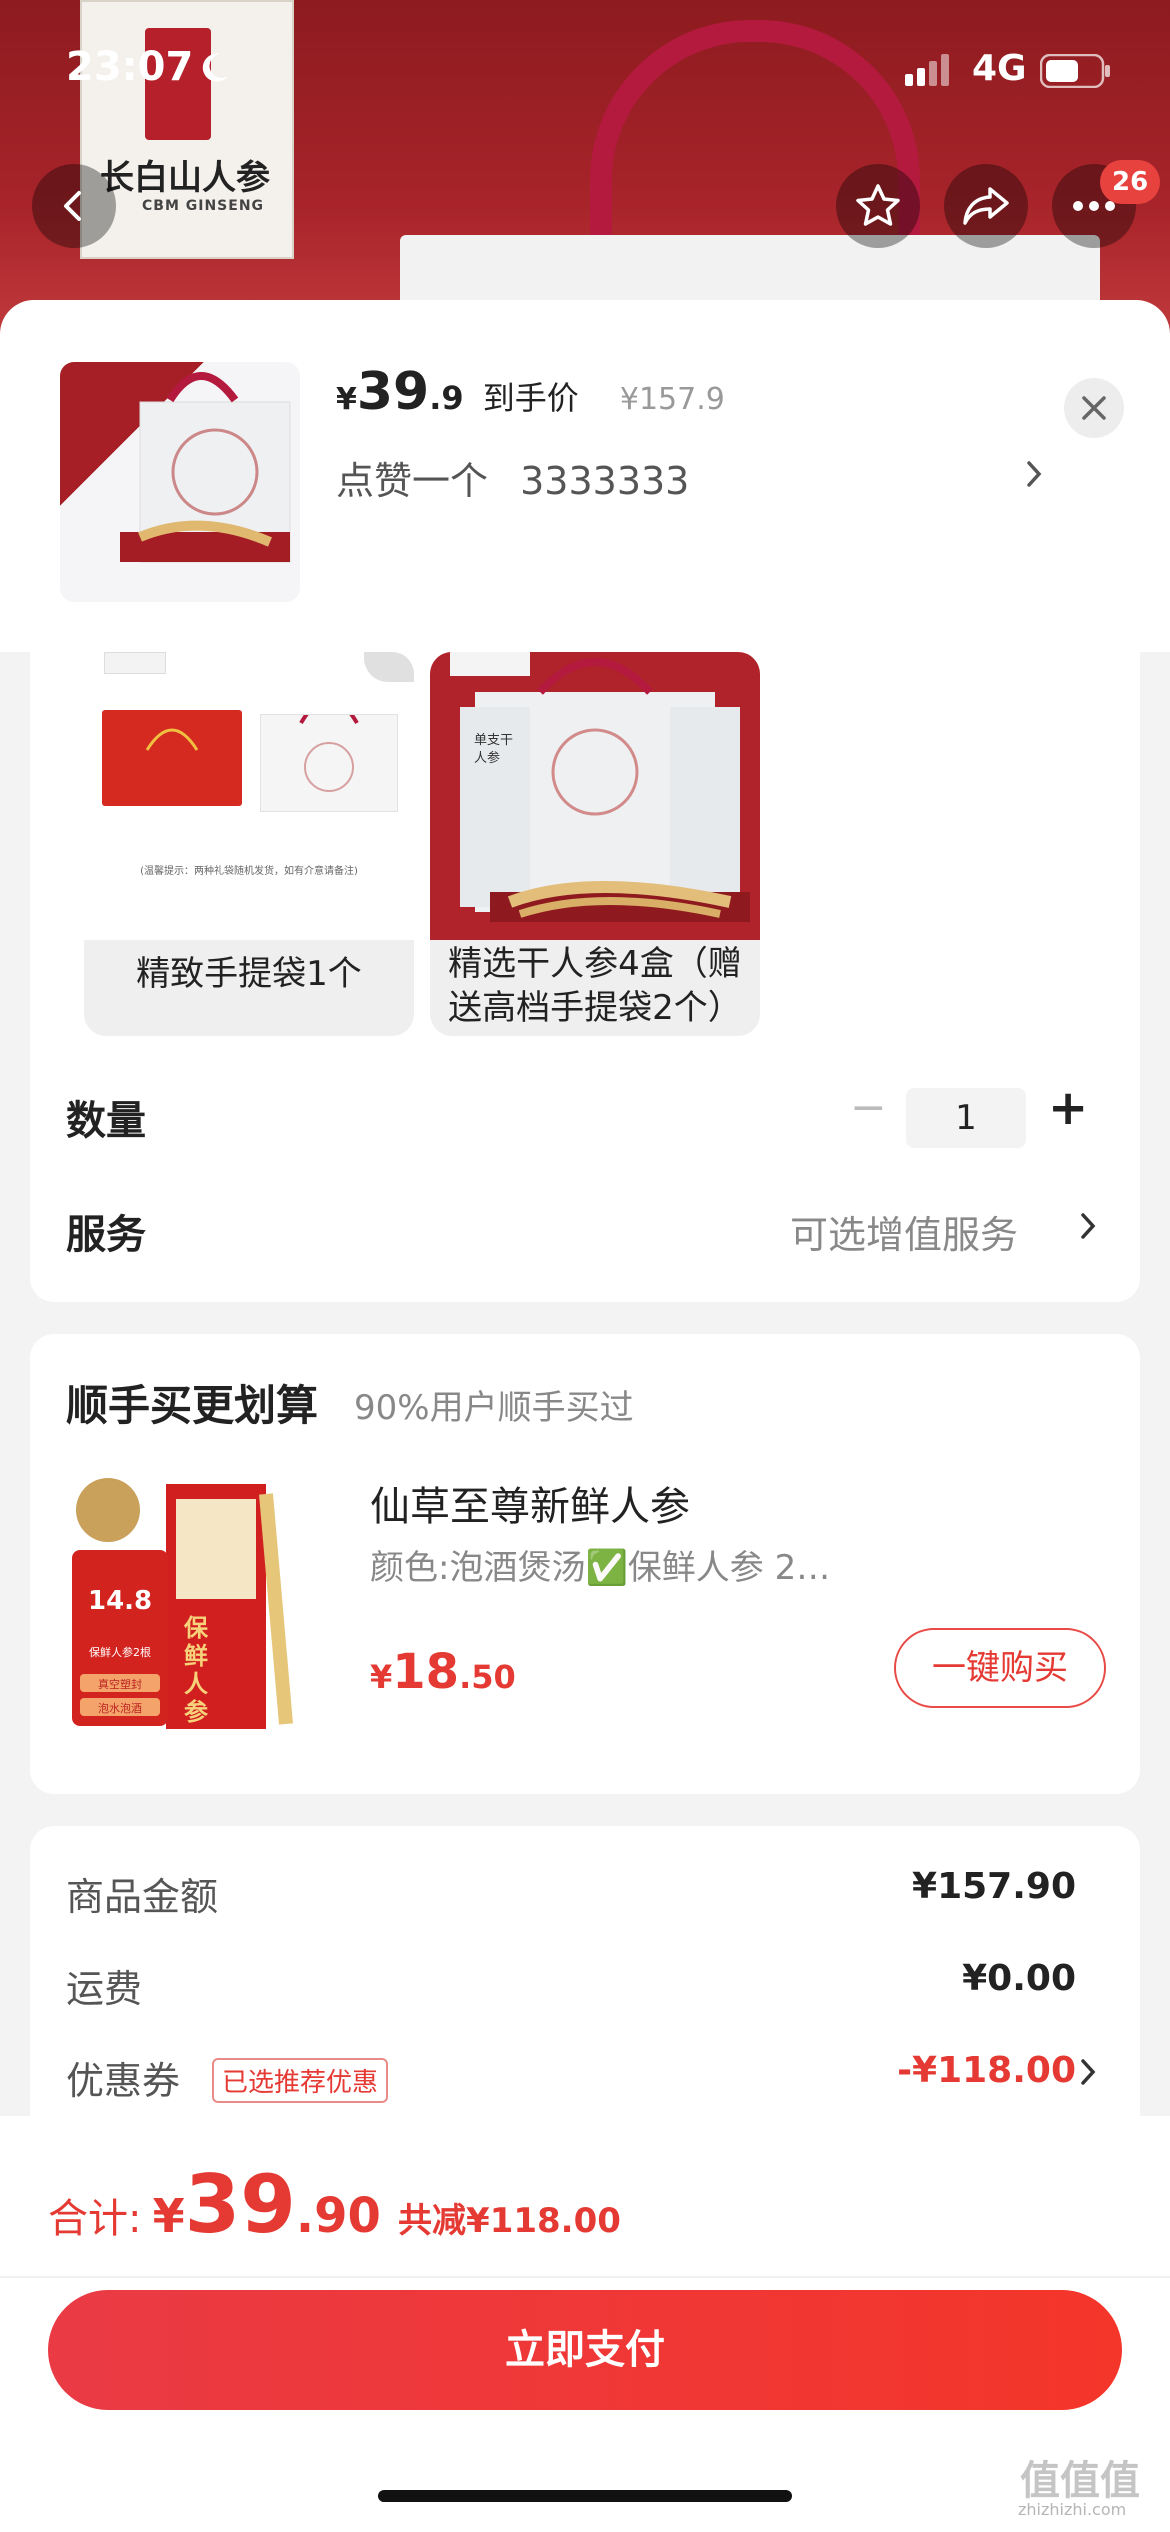 This screenshot has width=1170, height=2532. What do you see at coordinates (927, 72) in the screenshot?
I see `signal-icon` at bounding box center [927, 72].